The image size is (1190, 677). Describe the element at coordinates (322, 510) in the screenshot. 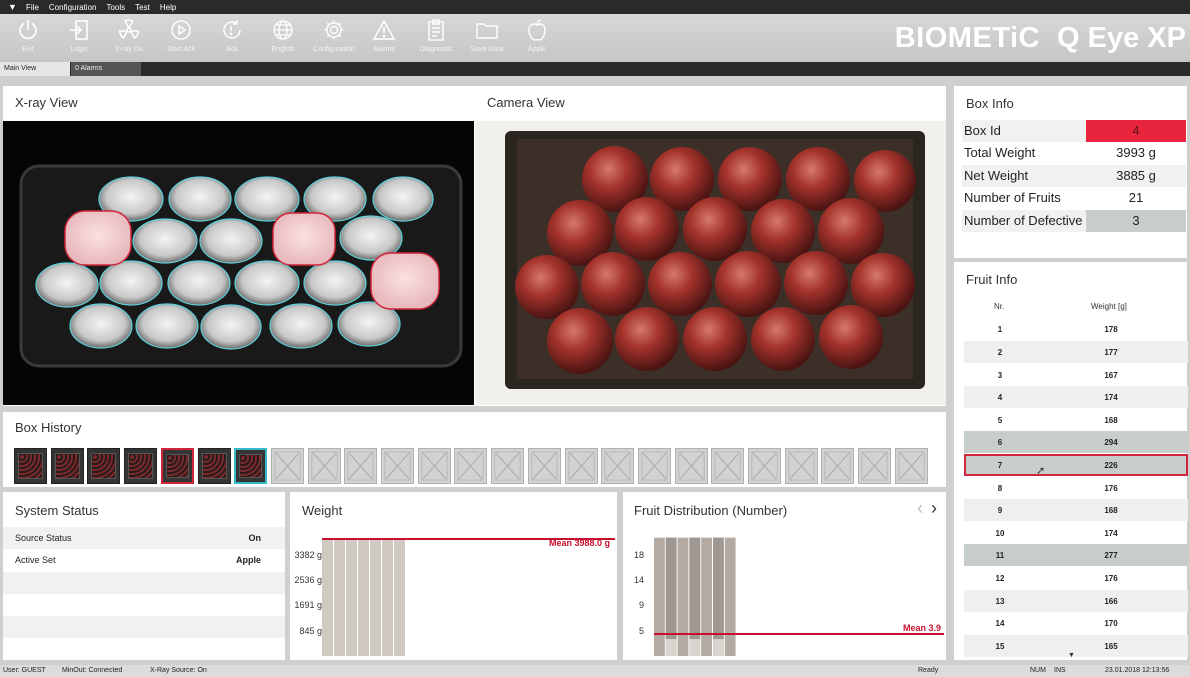

I see `weight-chart-title: Weight` at that location.